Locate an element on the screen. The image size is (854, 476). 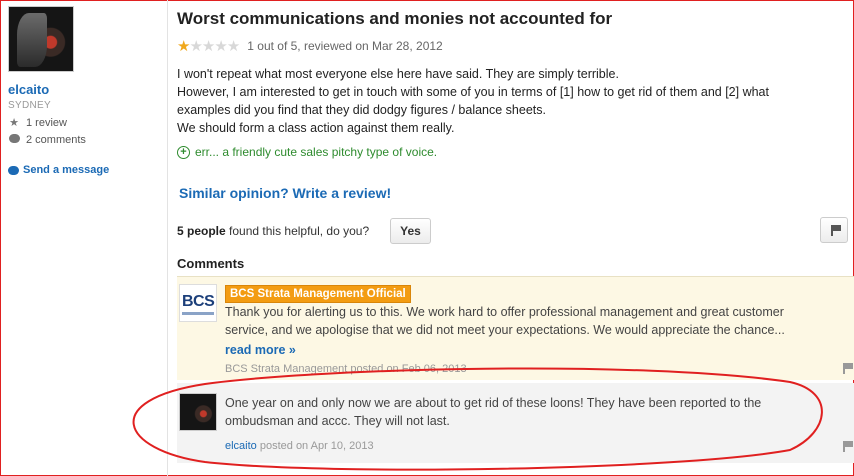
send-message-label: Send a message is located at coordinates (66, 170).